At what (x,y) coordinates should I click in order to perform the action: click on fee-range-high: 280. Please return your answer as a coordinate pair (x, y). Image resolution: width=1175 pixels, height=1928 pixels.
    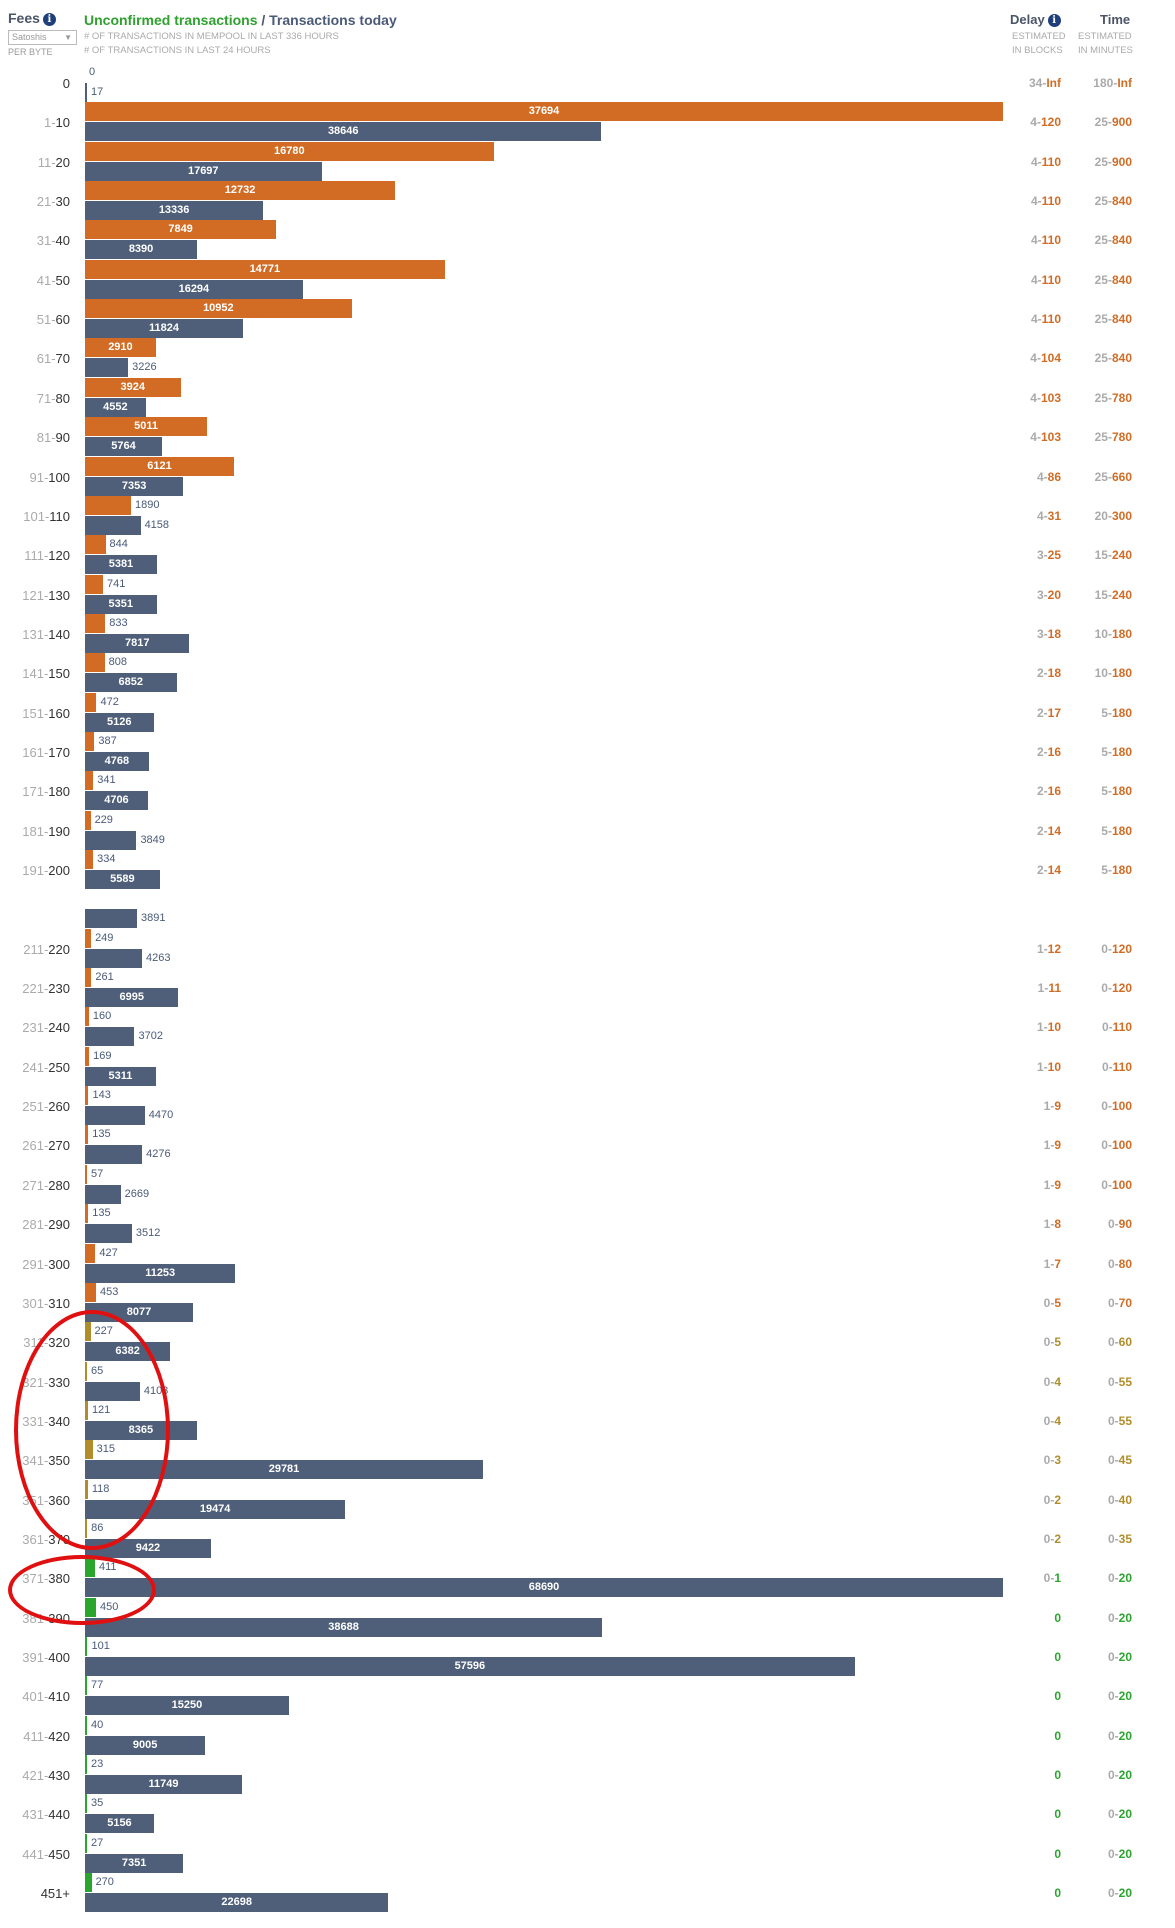
    Looking at the image, I should click on (59, 1185).